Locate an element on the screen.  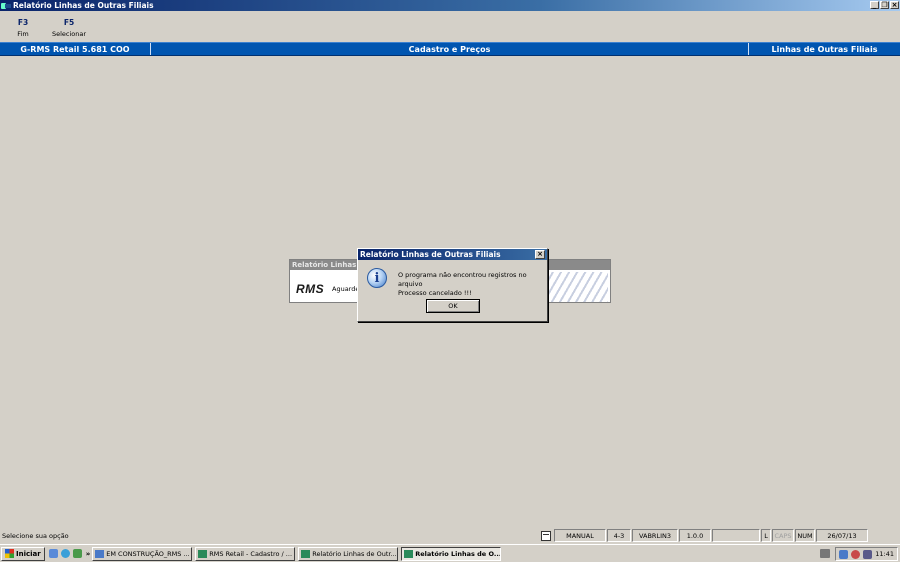
restore-button: ❐ is located at coordinates (884, 5).